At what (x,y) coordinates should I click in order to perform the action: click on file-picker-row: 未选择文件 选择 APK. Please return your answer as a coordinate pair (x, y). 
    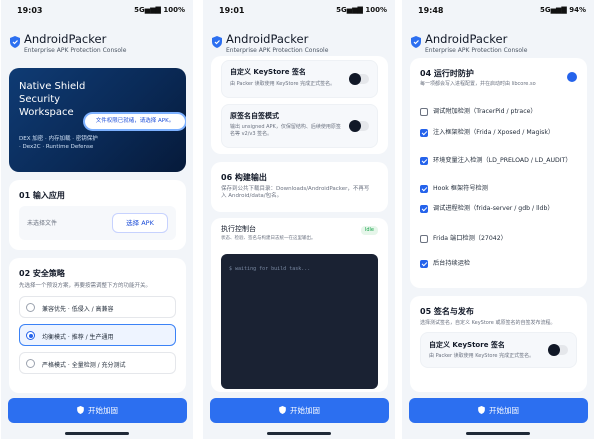
    Looking at the image, I should click on (97, 223).